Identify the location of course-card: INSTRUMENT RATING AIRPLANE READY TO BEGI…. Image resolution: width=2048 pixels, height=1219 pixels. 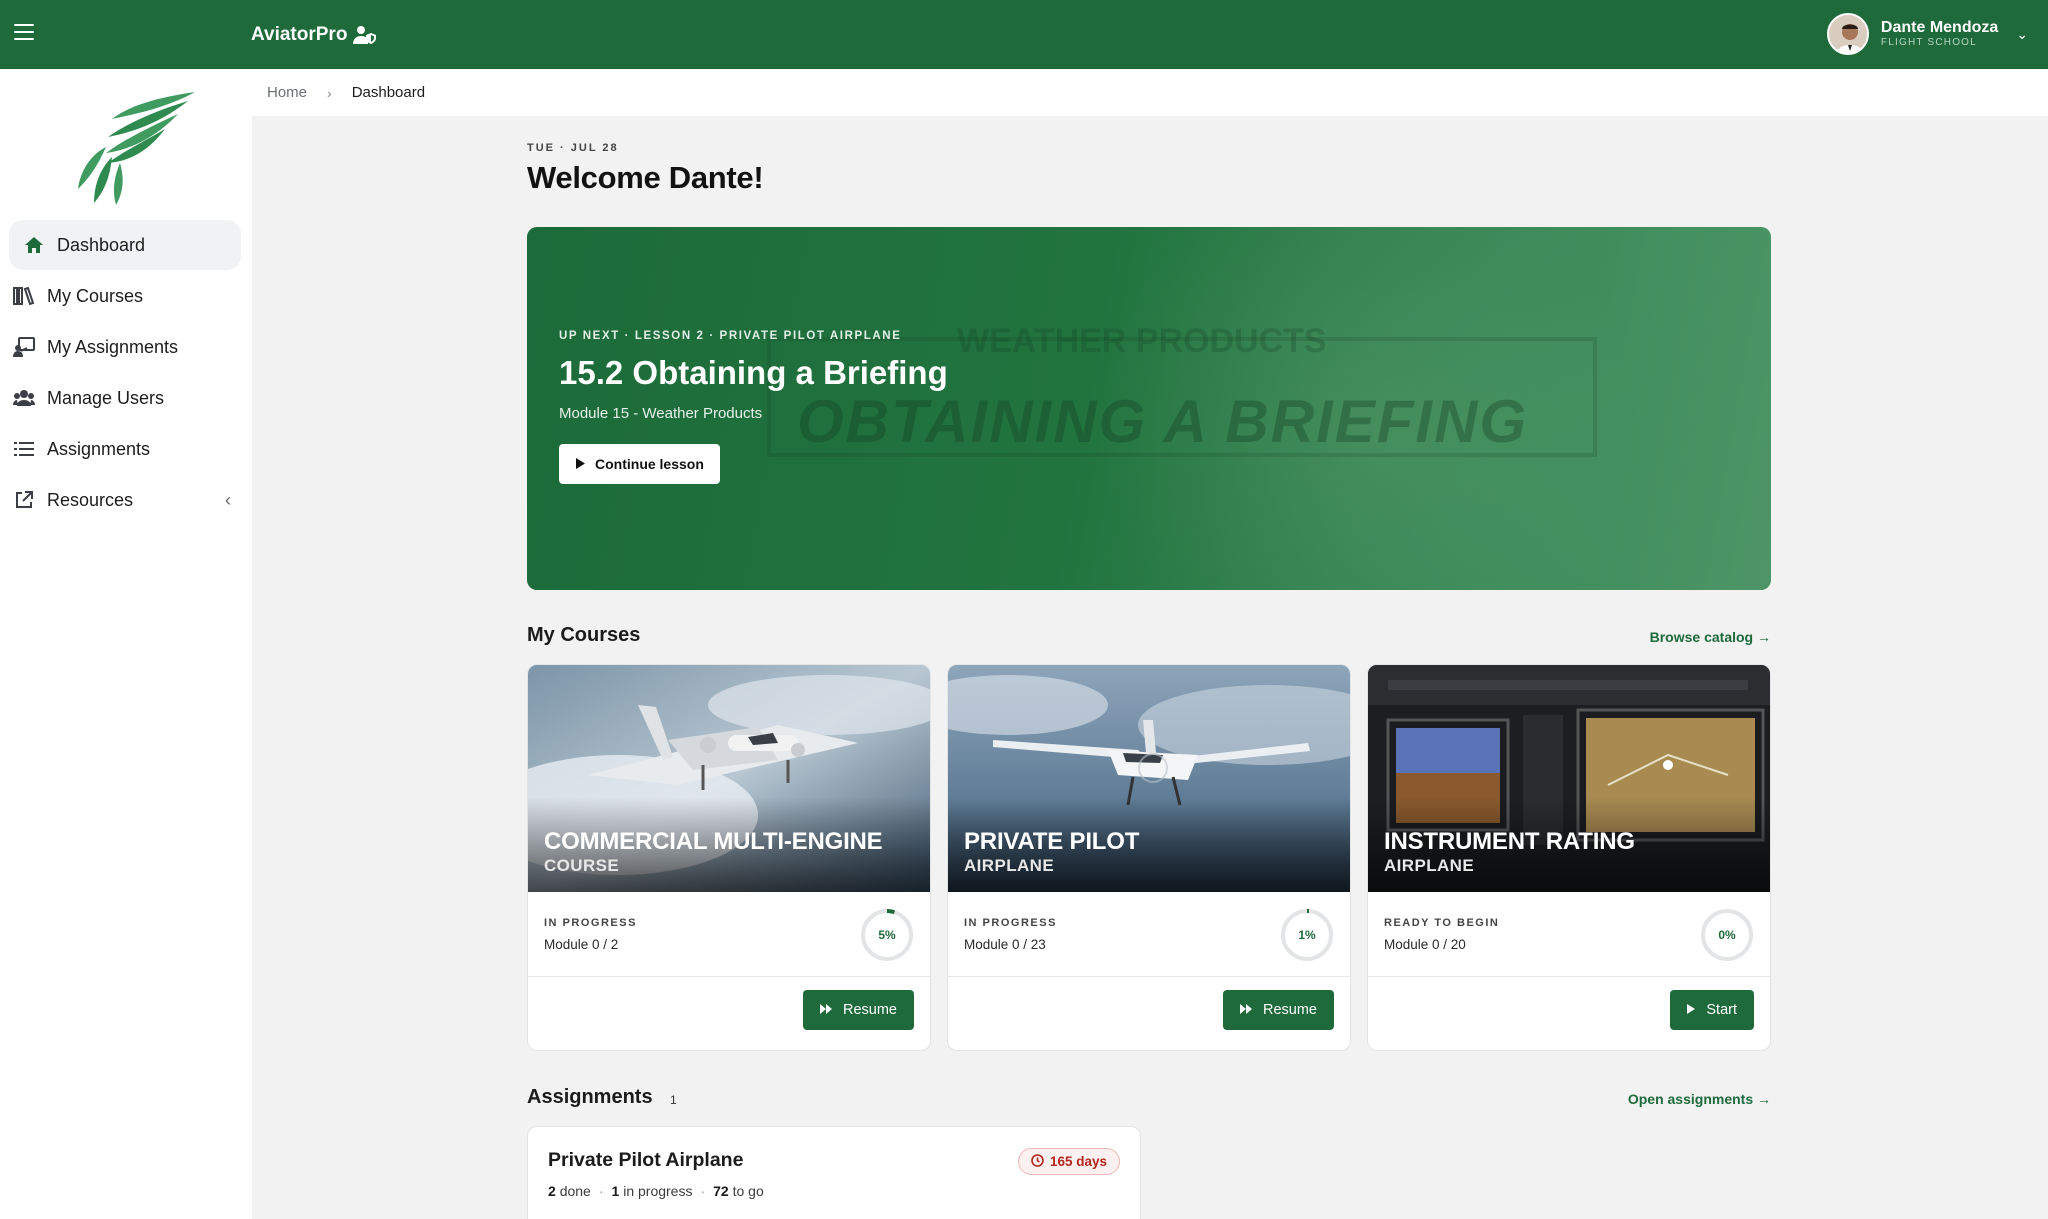
(1569, 857).